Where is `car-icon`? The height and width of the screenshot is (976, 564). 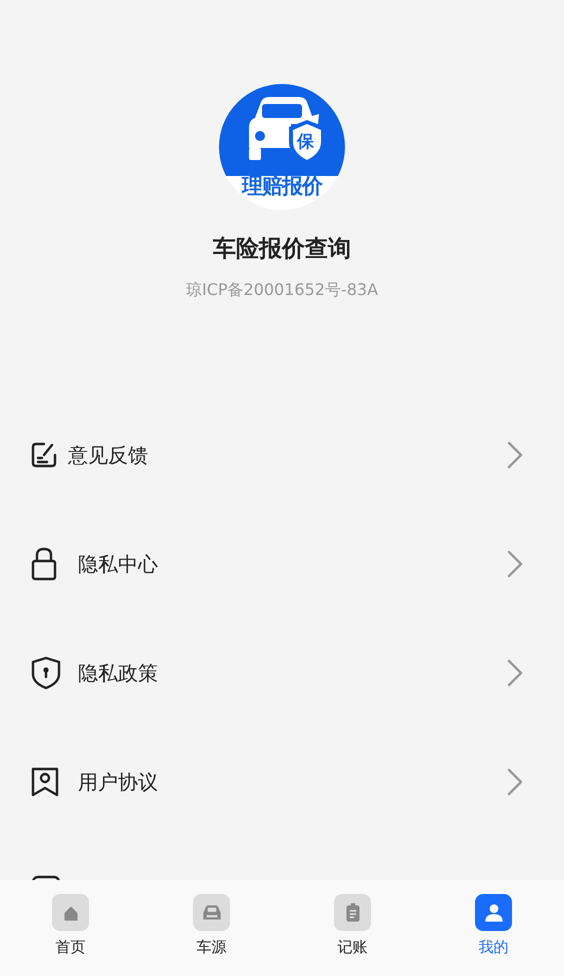
car-icon is located at coordinates (211, 912).